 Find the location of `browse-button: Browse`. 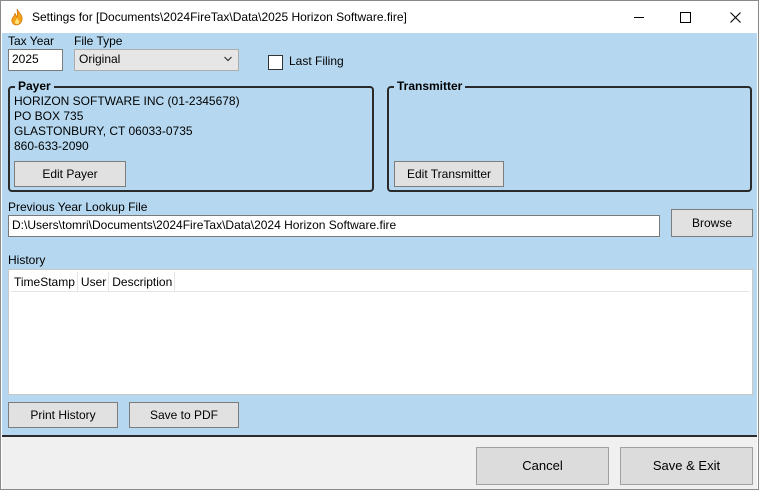

browse-button: Browse is located at coordinates (712, 223).